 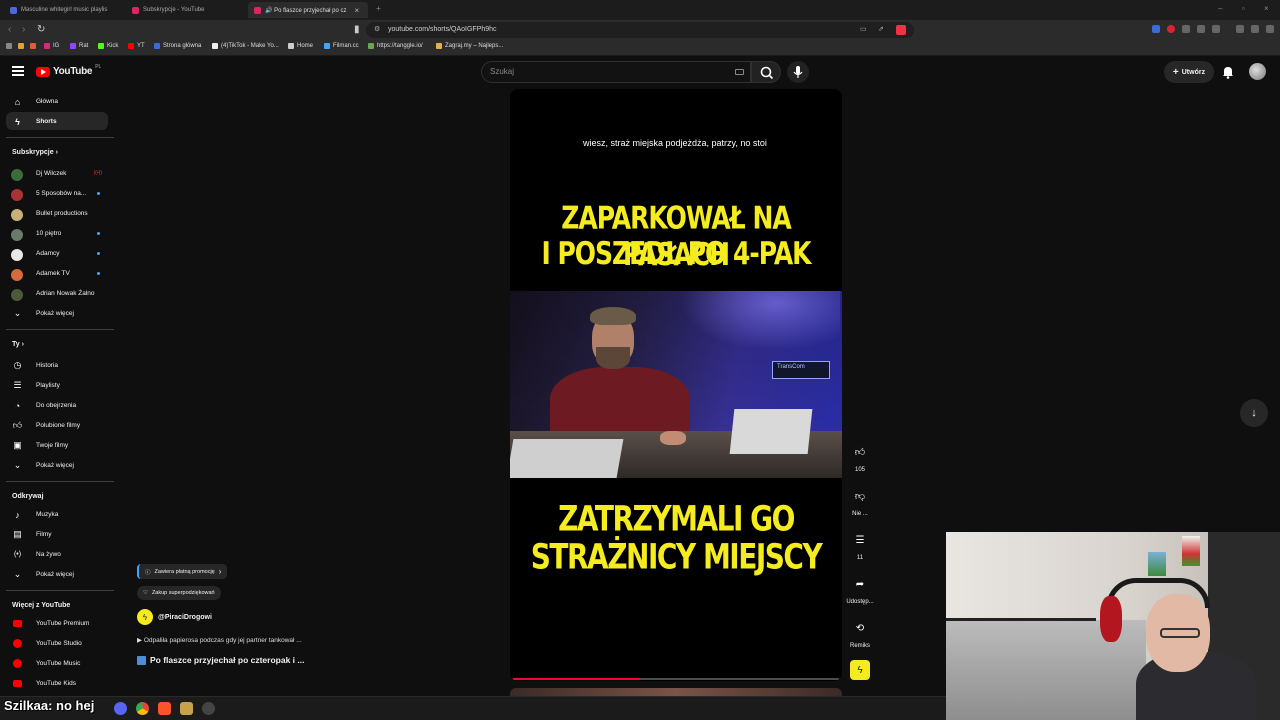 What do you see at coordinates (1240, 29) in the screenshot?
I see `media-icon` at bounding box center [1240, 29].